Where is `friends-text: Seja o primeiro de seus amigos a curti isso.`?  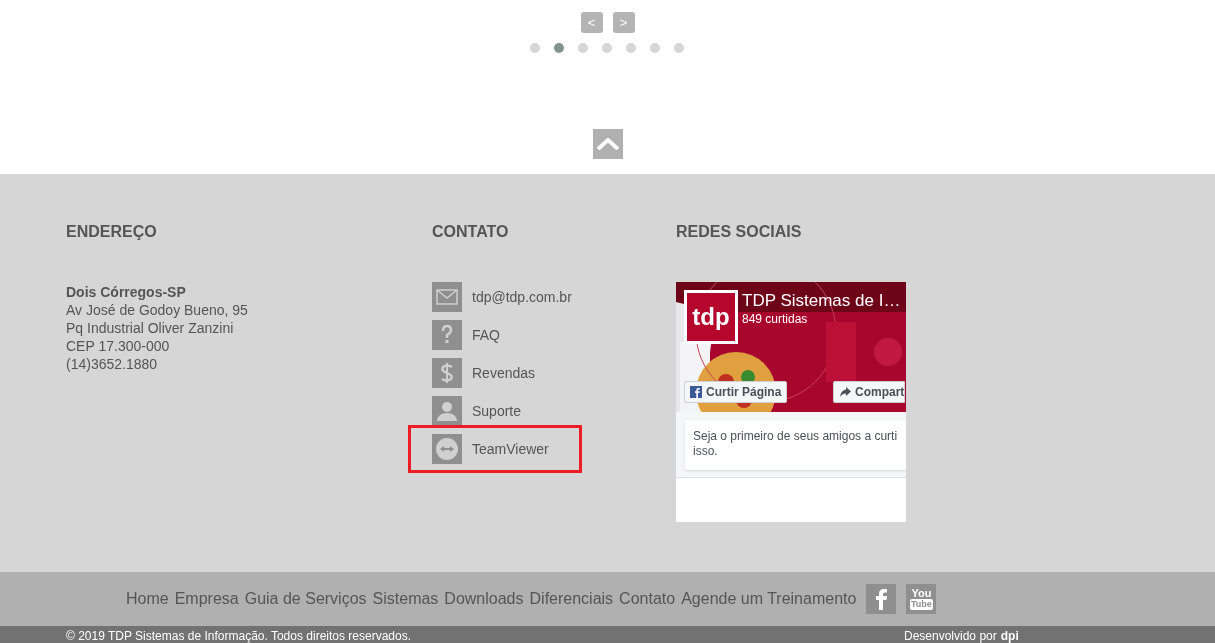
friends-text: Seja o primeiro de seus amigos a curti isso. is located at coordinates (795, 445).